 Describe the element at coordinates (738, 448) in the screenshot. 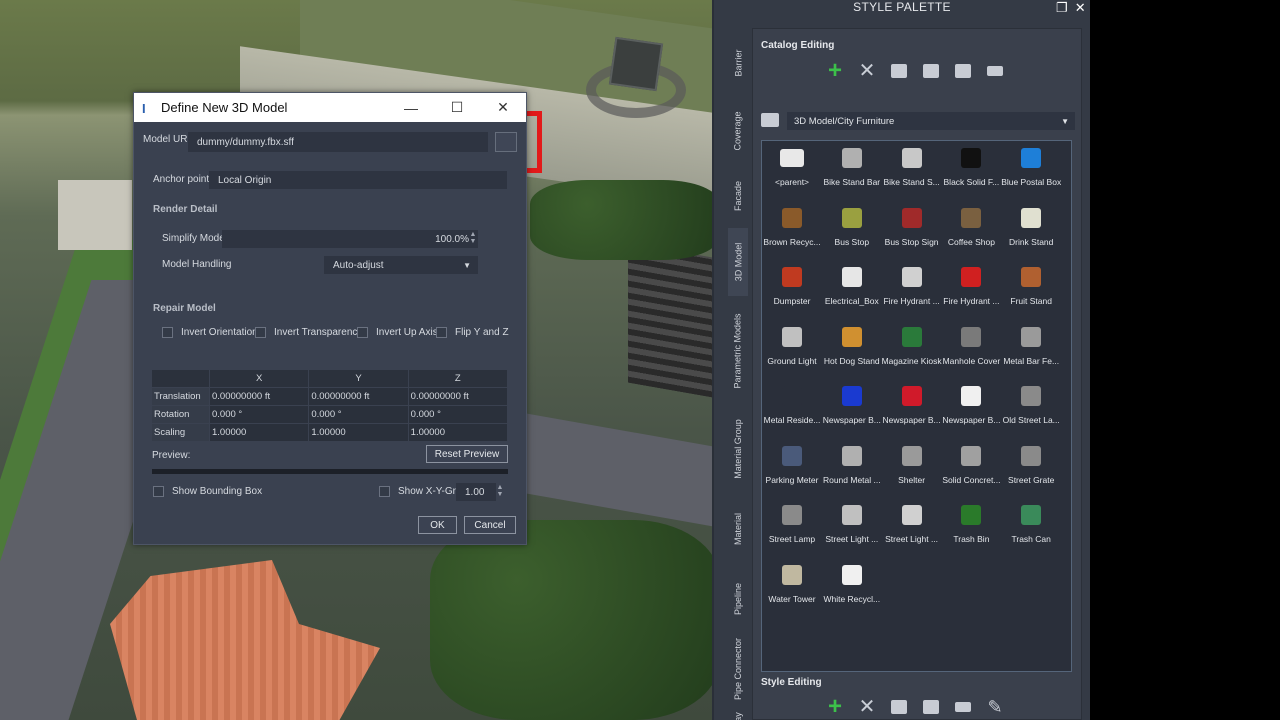

I see `tab-material-group: Material Group` at that location.